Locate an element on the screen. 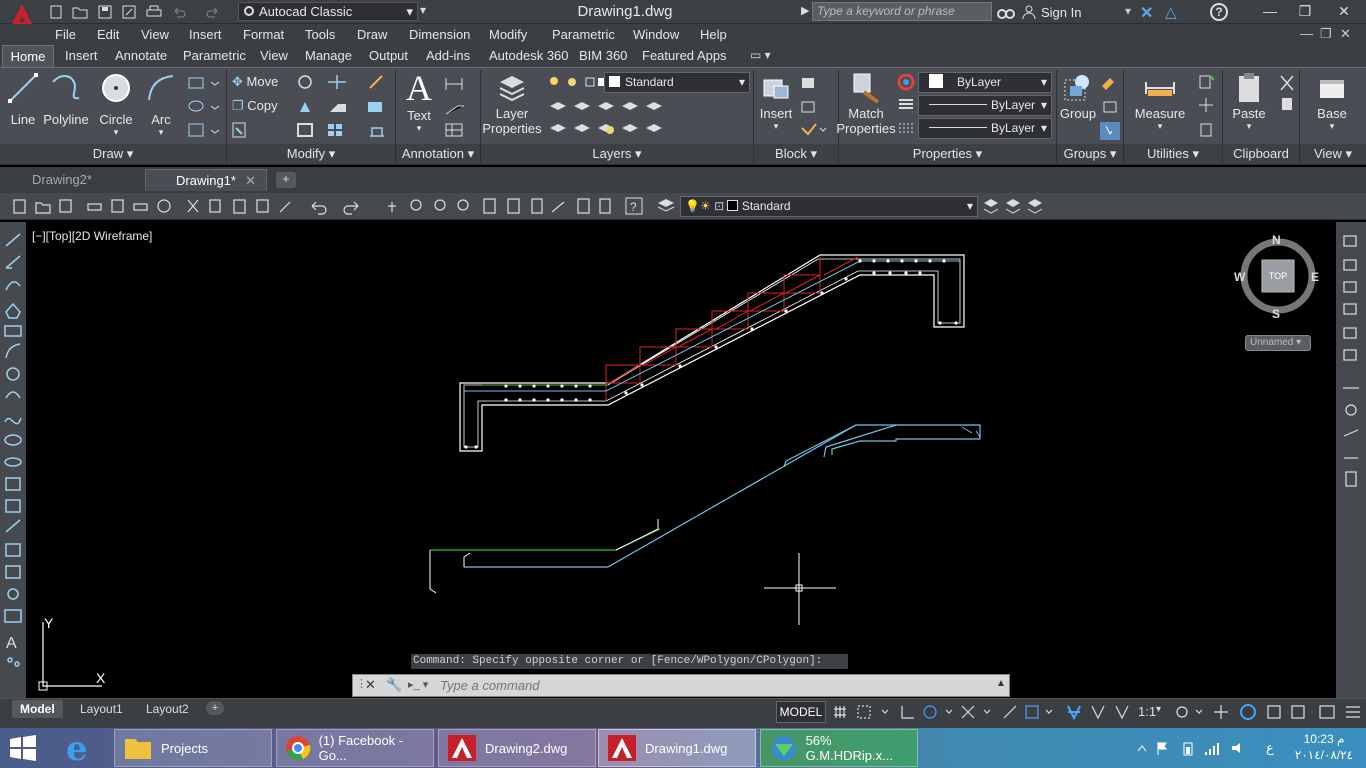  circle-button: Circle ▾ is located at coordinates (116, 105).